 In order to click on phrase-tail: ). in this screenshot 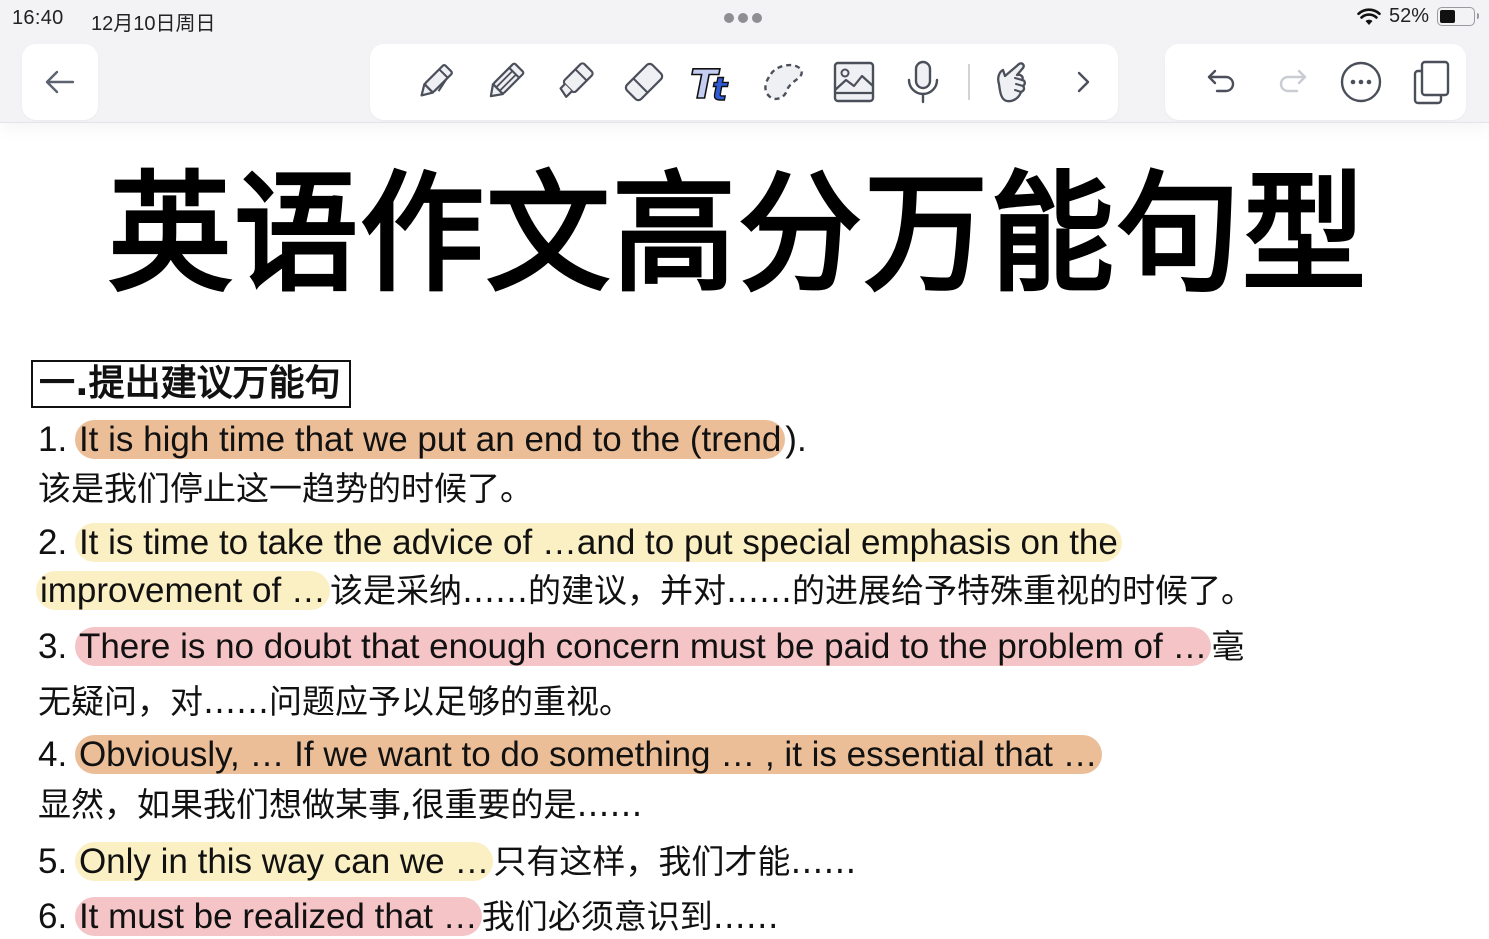, I will do `click(796, 439)`.